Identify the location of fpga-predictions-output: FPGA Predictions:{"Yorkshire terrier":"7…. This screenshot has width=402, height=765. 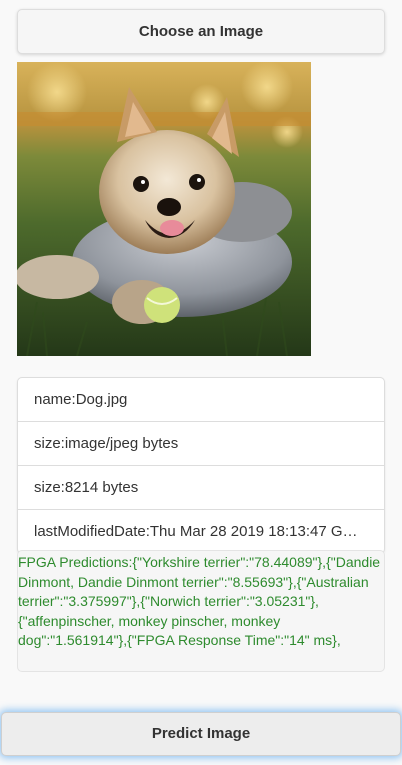
(201, 611).